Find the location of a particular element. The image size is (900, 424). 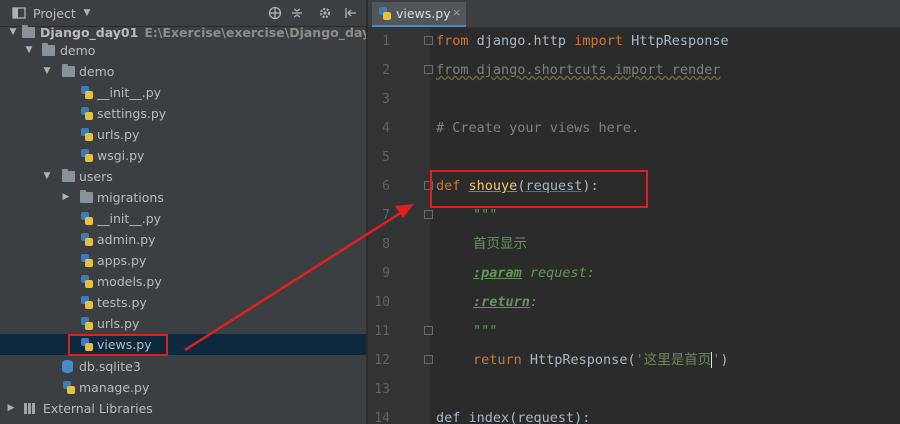

tree-item-label: manage.py is located at coordinates (114, 387).